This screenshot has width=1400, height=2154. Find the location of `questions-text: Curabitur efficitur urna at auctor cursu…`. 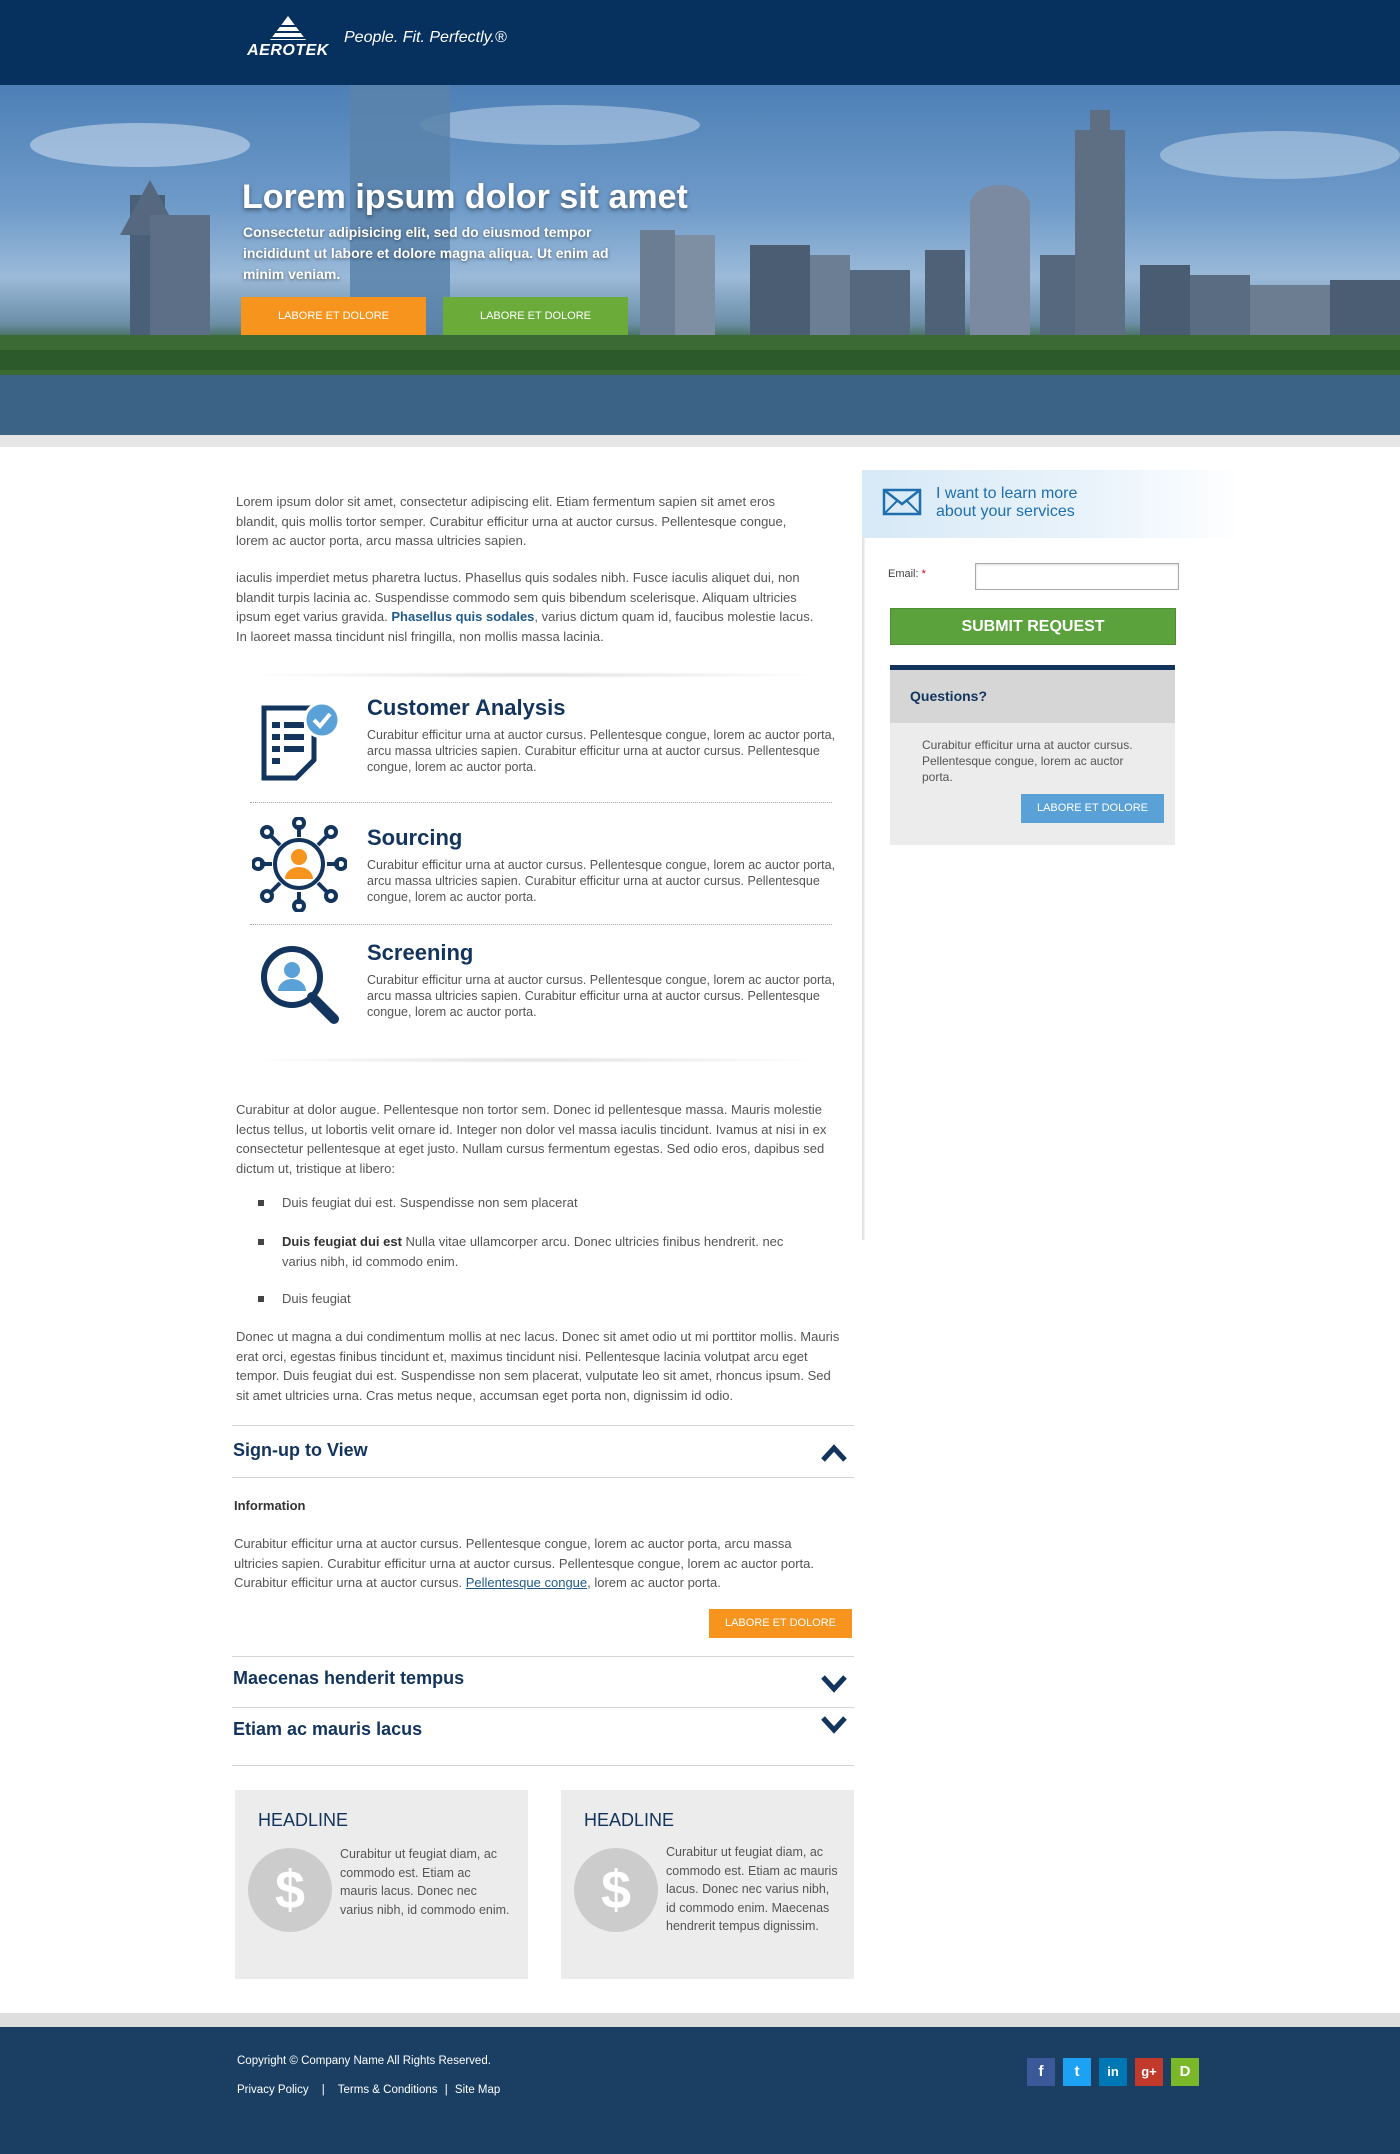

questions-text: Curabitur efficitur urna at auctor cursu… is located at coordinates (1027, 761).